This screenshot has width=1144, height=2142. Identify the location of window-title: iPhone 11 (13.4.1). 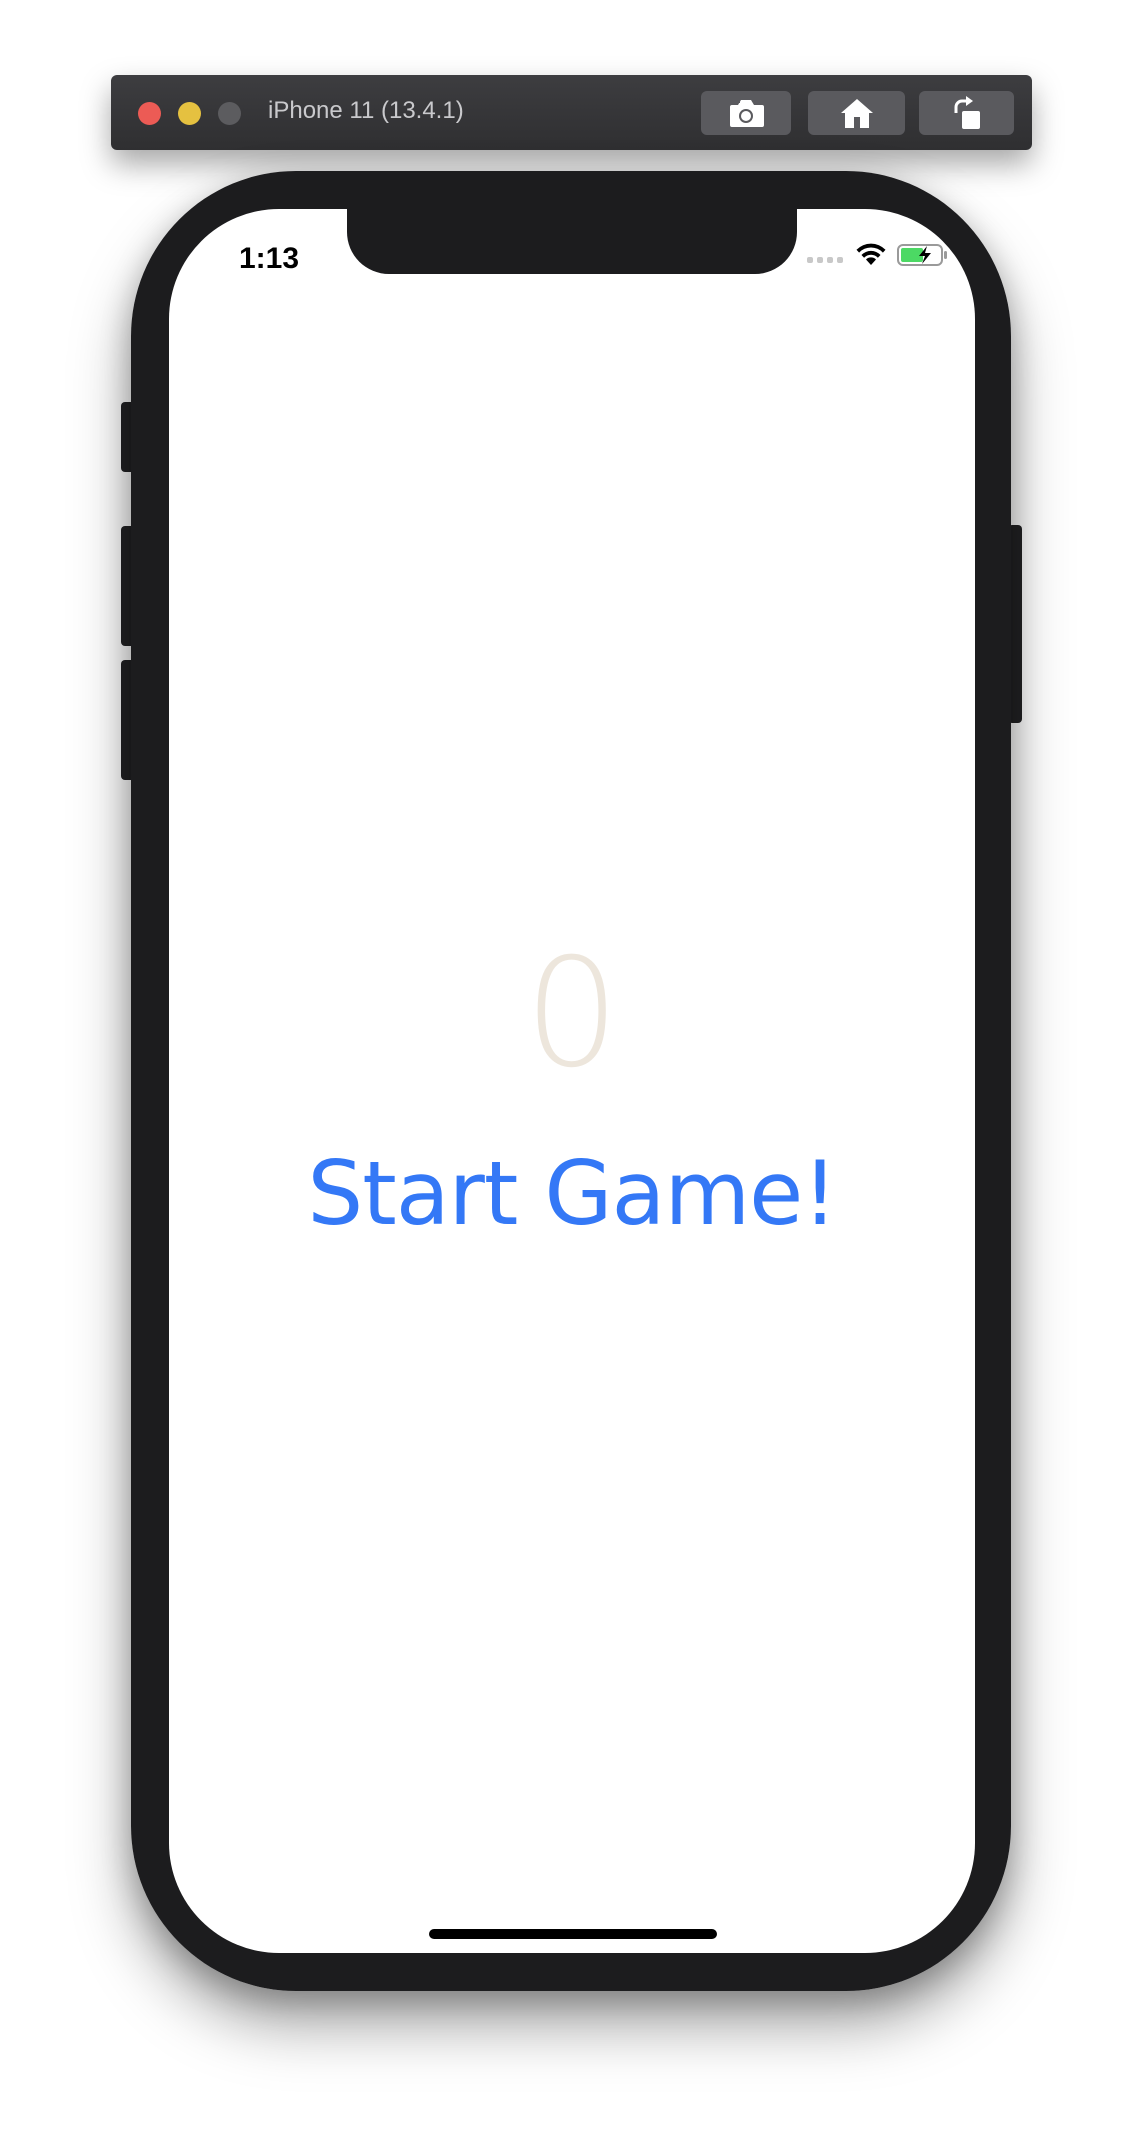
(366, 110).